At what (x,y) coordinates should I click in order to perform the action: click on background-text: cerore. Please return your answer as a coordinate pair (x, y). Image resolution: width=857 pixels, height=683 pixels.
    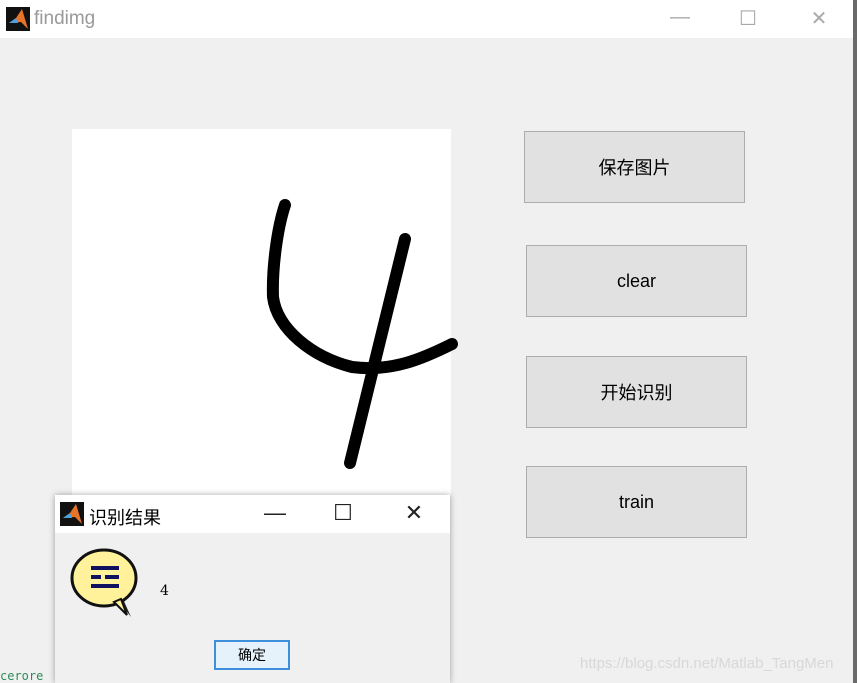
    Looking at the image, I should click on (22, 677).